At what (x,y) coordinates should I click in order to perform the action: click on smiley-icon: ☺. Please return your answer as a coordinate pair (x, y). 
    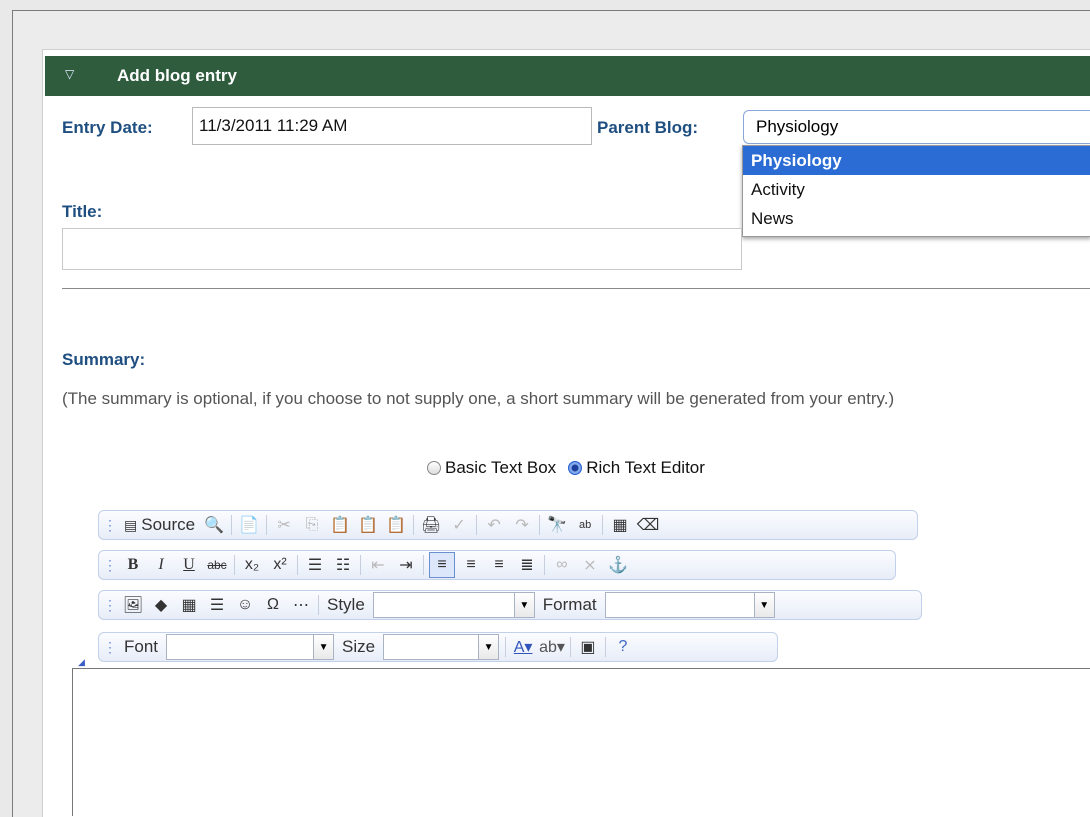
    Looking at the image, I should click on (245, 605).